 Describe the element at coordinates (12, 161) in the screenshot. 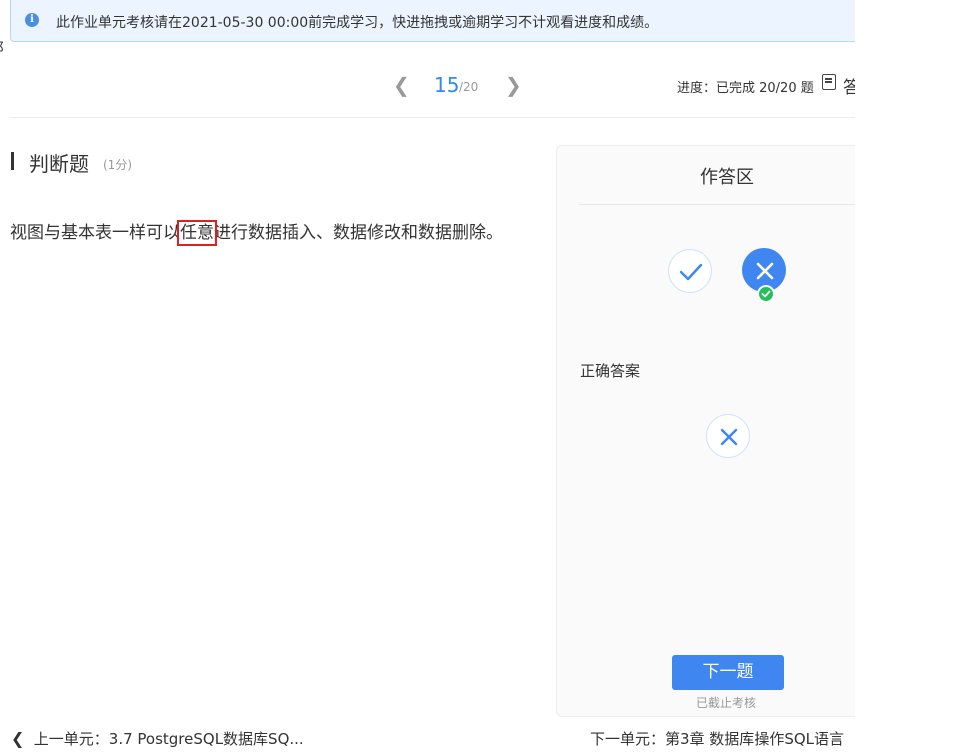

I see `question-type-marker` at that location.